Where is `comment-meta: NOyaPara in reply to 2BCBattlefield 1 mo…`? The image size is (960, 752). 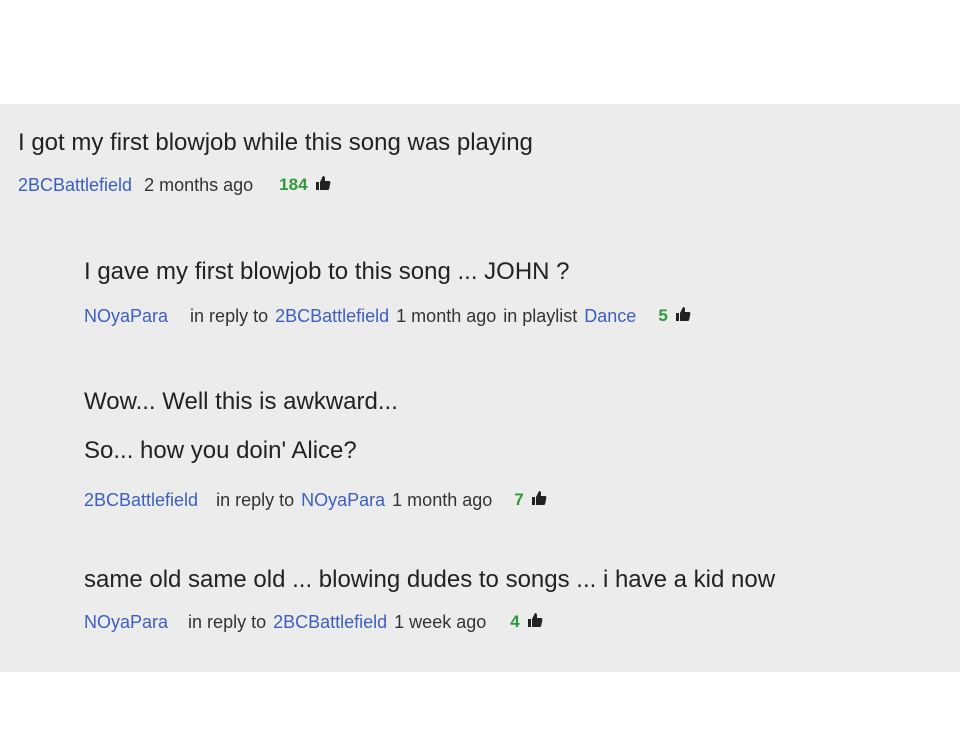
comment-meta: NOyaPara in reply to 2BCBattlefield 1 mo… is located at coordinates (387, 316).